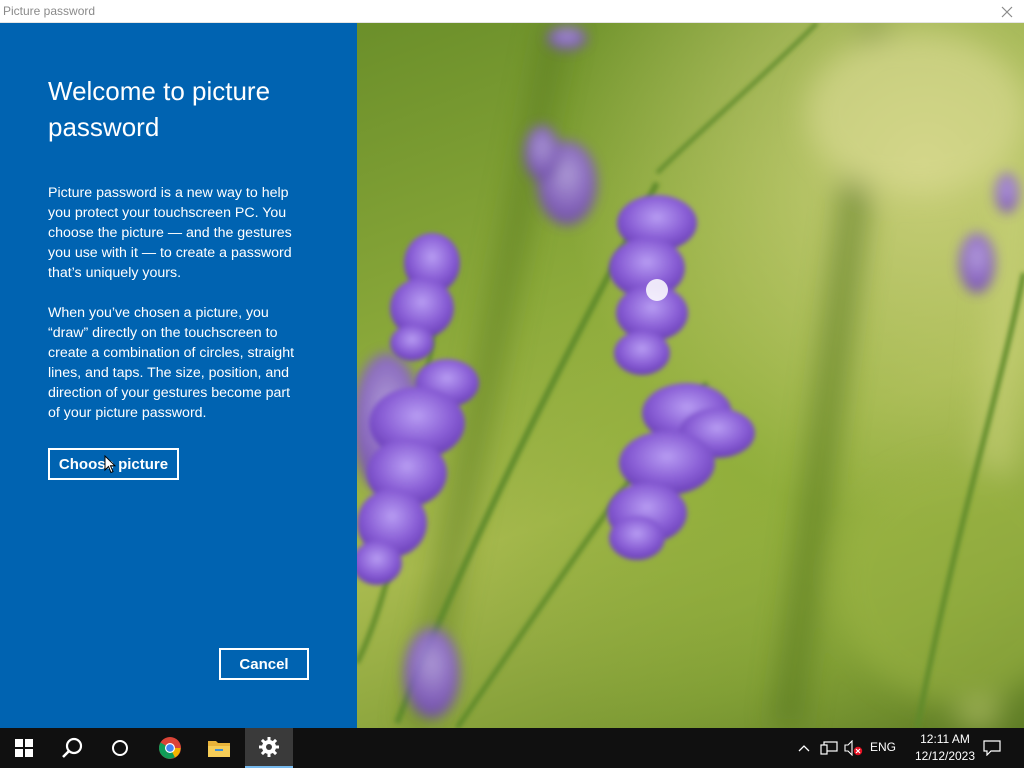 The width and height of the screenshot is (1024, 768). I want to click on clock-time: 12:11 AM, so click(945, 739).